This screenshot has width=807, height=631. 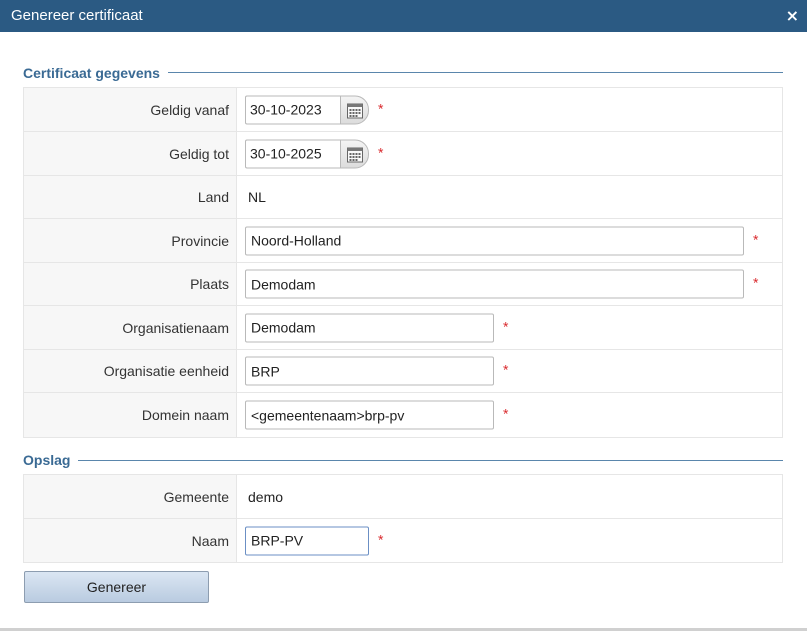 I want to click on row-geldig-vanaf: Geldig vanaf *, so click(x=403, y=110).